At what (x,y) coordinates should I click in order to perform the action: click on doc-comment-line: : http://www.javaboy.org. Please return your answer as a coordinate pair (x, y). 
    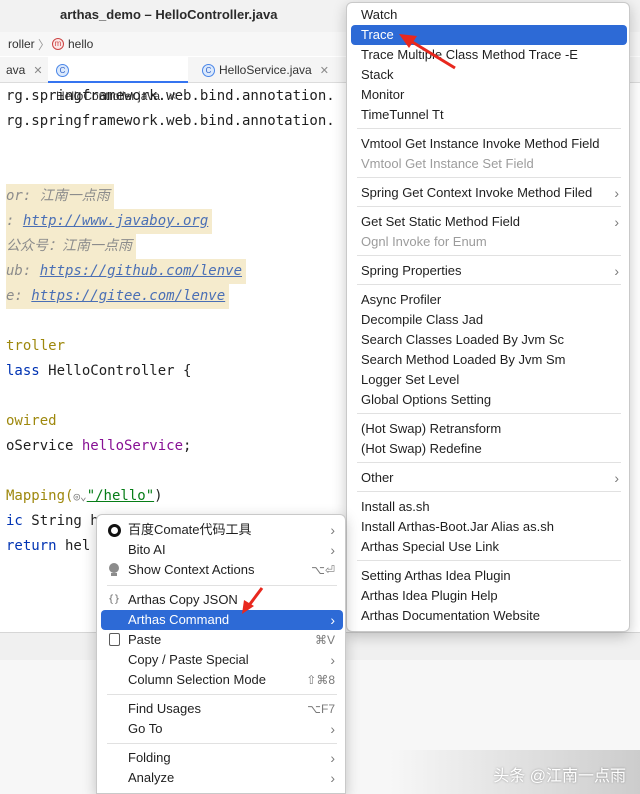
    Looking at the image, I should click on (109, 221).